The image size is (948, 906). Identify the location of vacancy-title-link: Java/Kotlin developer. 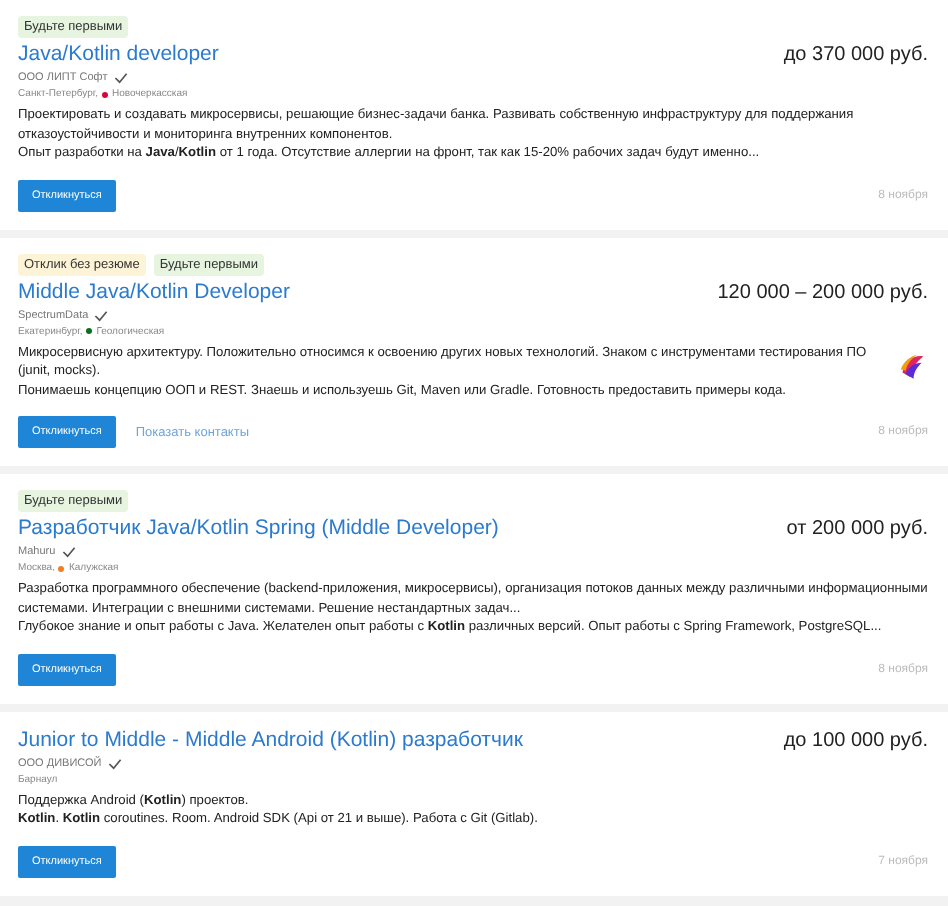
(118, 54).